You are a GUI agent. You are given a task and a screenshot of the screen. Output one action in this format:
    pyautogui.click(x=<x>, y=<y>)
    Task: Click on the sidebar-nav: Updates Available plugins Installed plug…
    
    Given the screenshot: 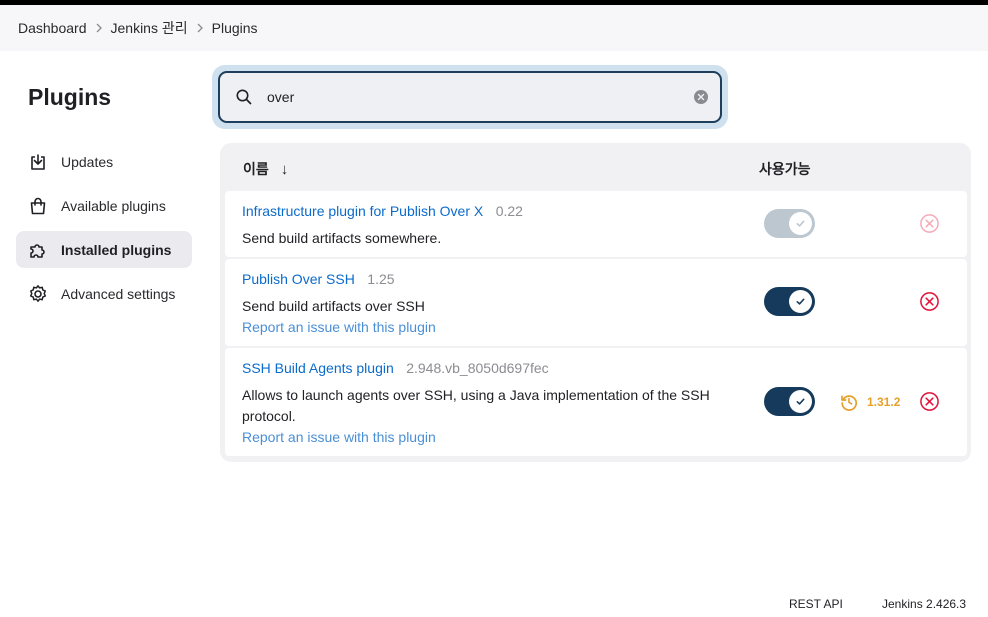 What is the action you would take?
    pyautogui.click(x=104, y=231)
    